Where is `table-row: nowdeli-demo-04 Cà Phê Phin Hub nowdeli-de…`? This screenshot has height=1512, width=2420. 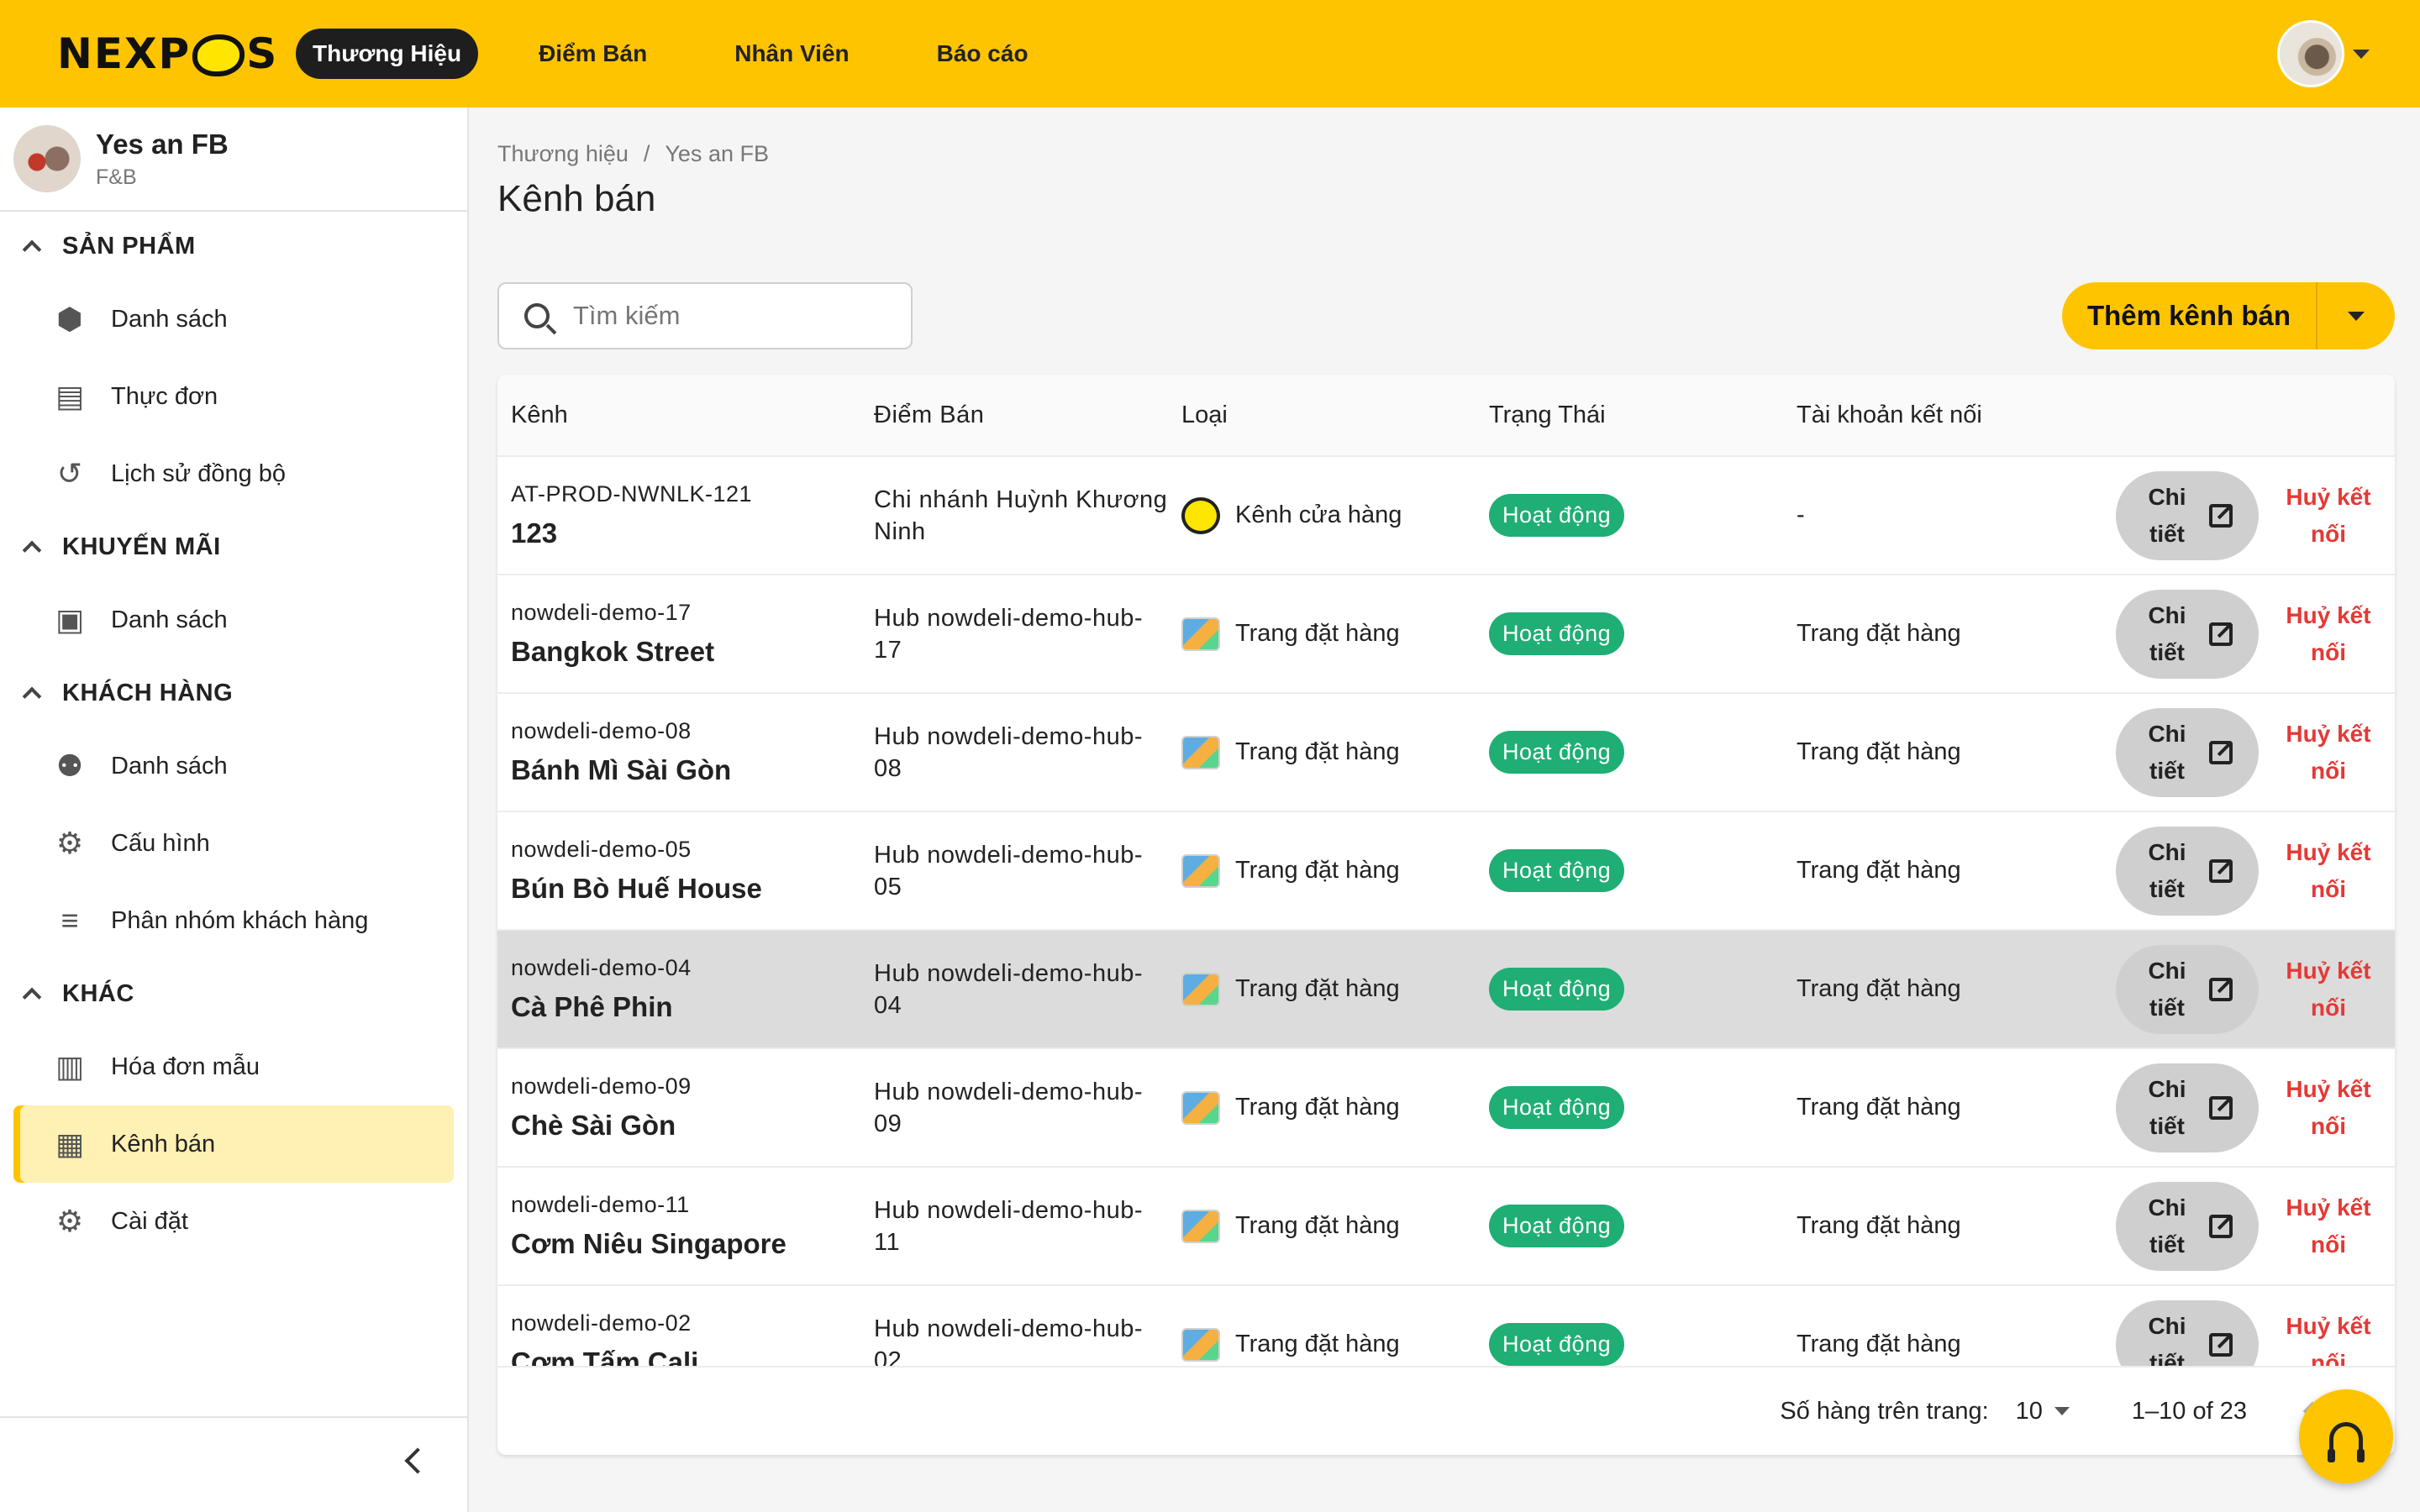 table-row: nowdeli-demo-04 Cà Phê Phin Hub nowdeli-de… is located at coordinates (1446, 988).